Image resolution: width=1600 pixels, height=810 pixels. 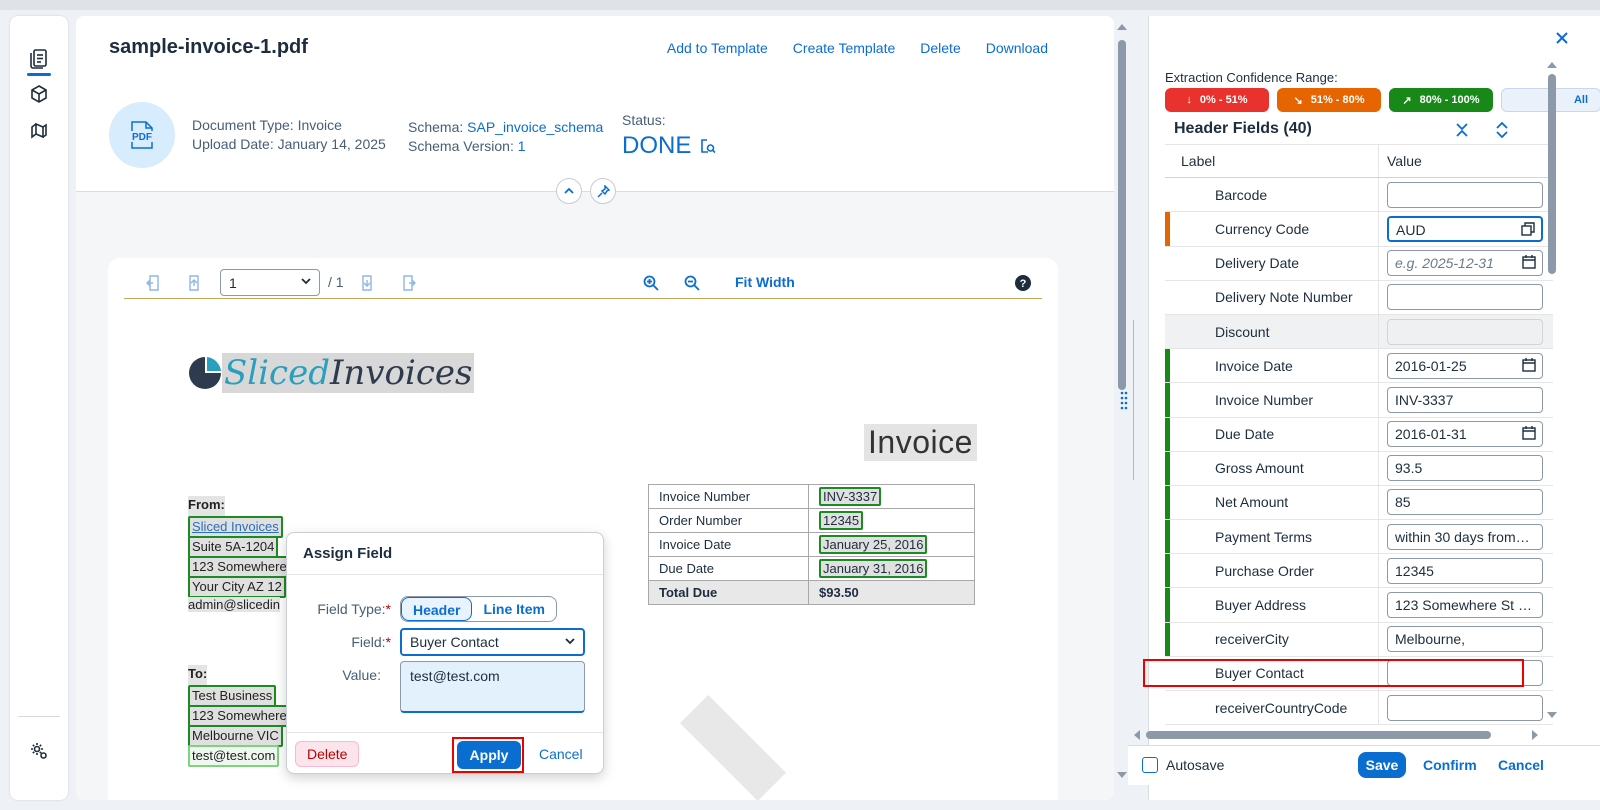 What do you see at coordinates (522, 146) in the screenshot?
I see `schema-version-link: 1` at bounding box center [522, 146].